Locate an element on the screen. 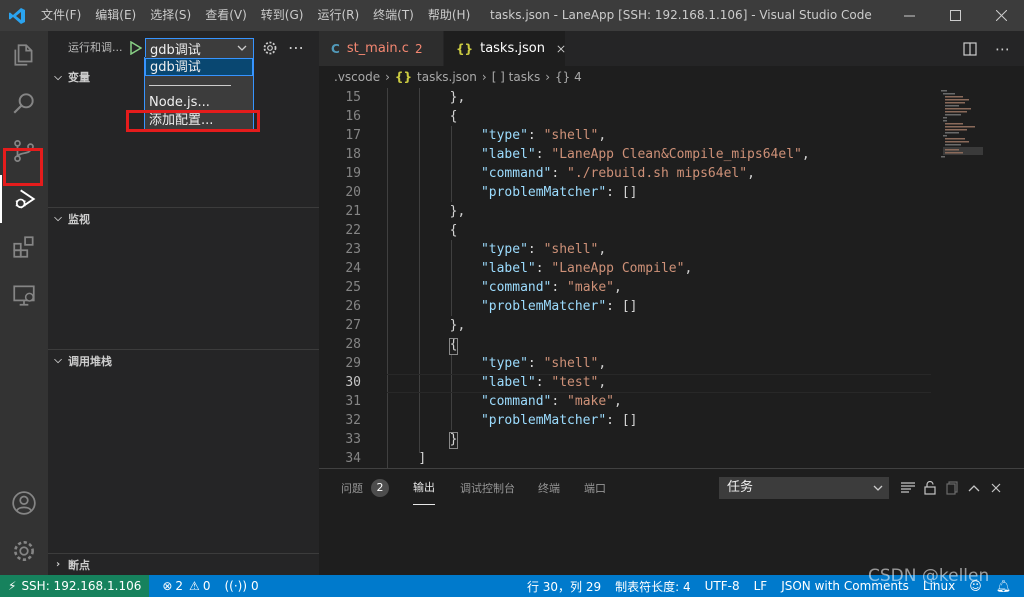 This screenshot has height=597, width=1024. line-number: 31 is located at coordinates (353, 401).